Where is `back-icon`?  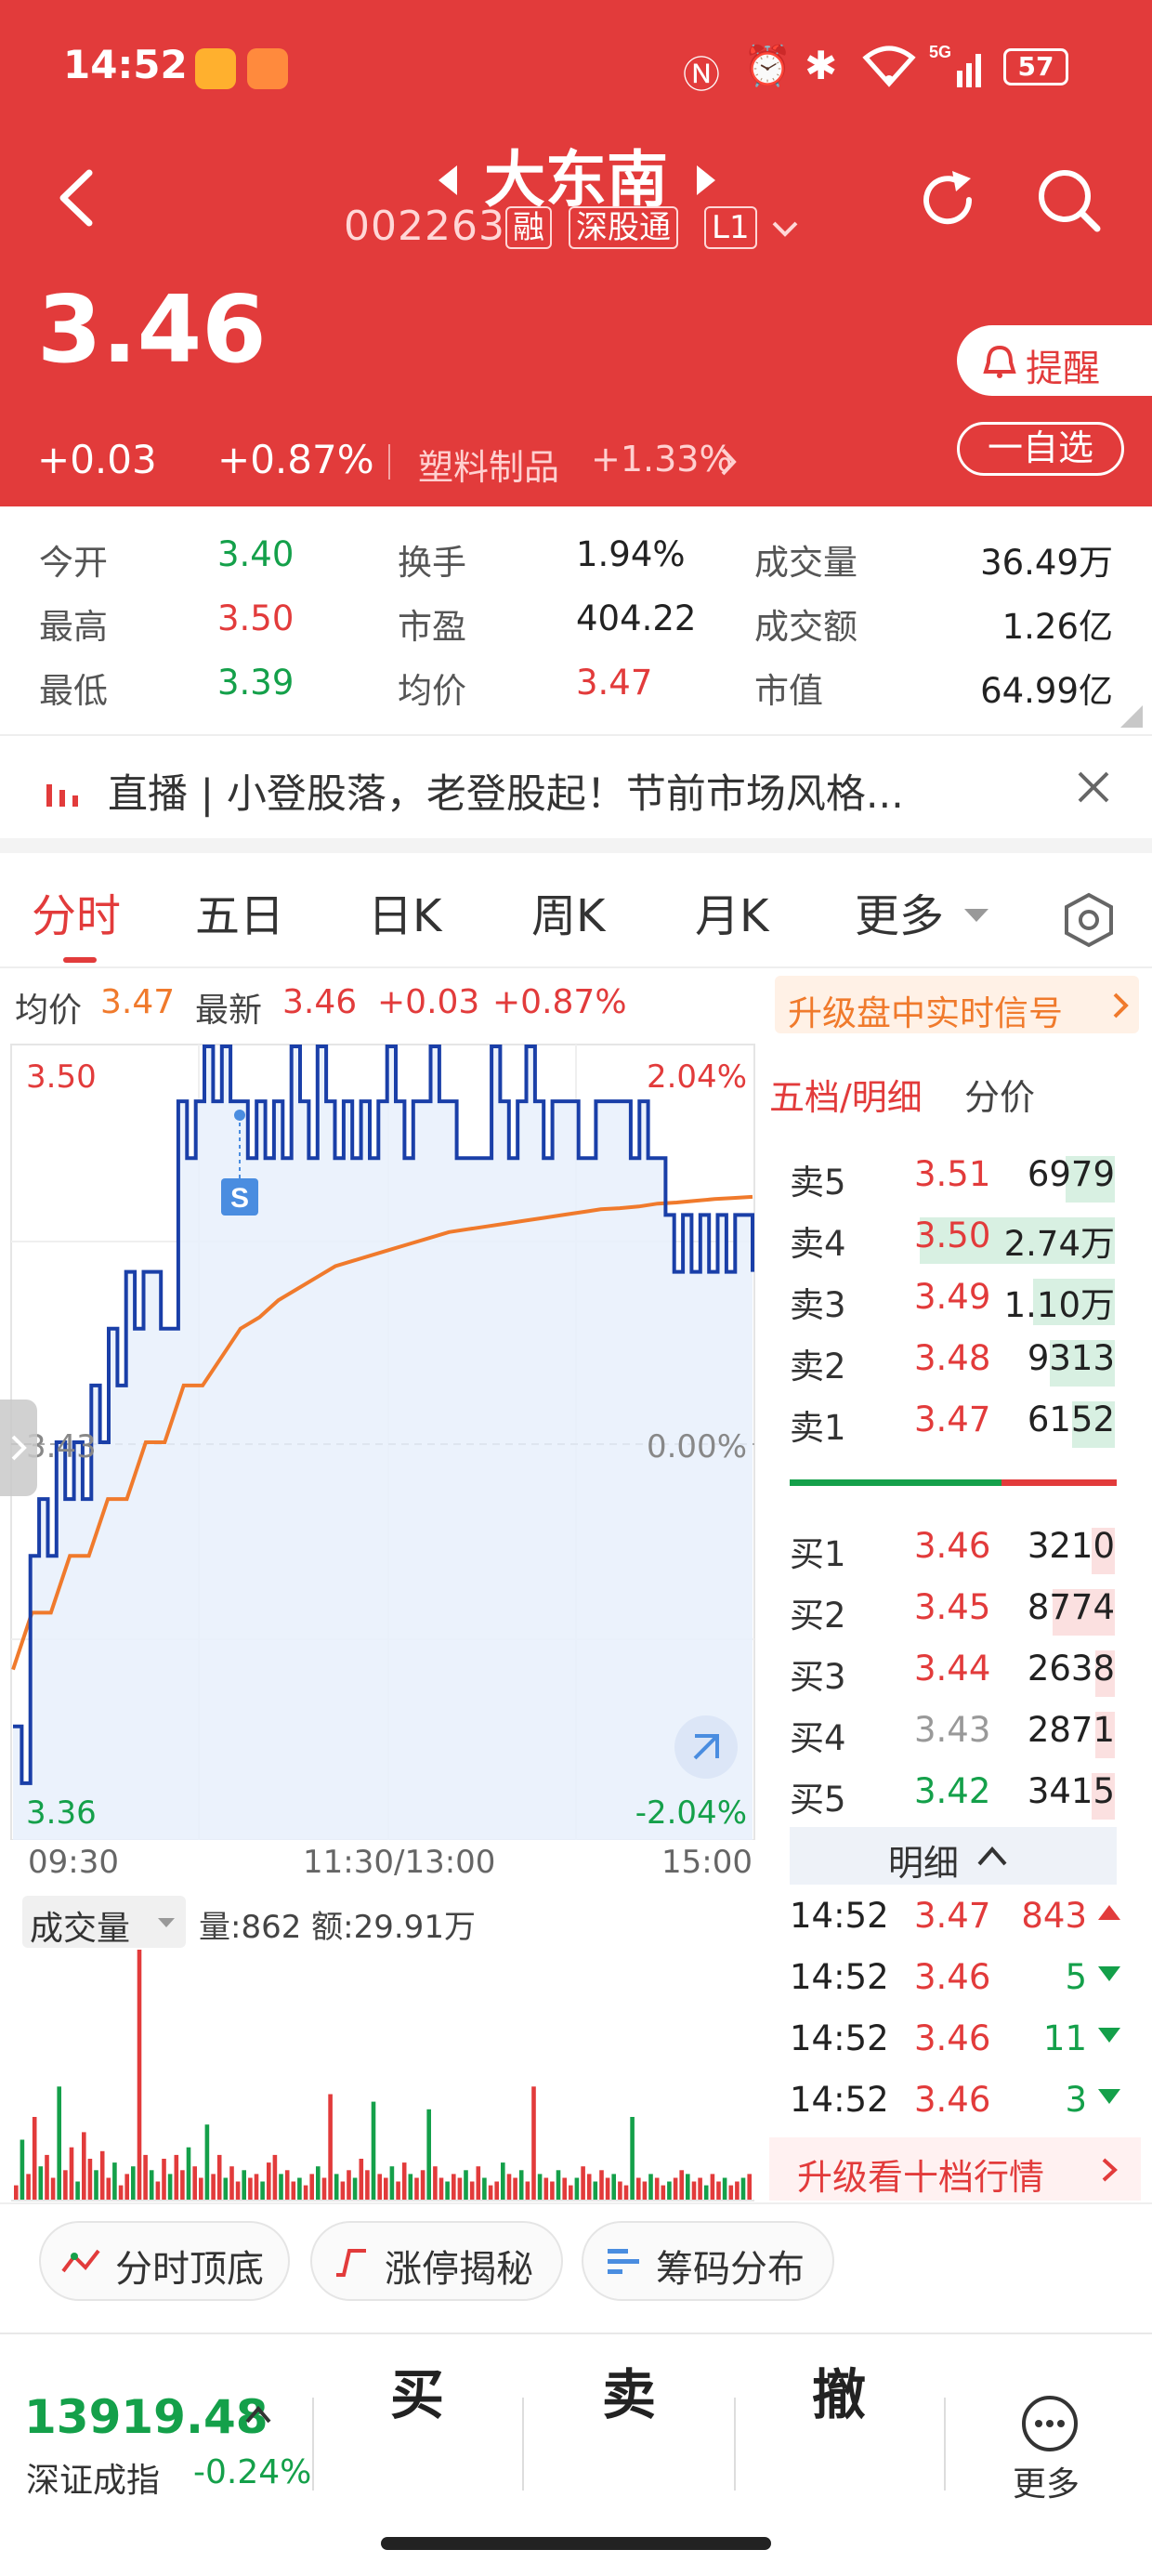
back-icon is located at coordinates (76, 198).